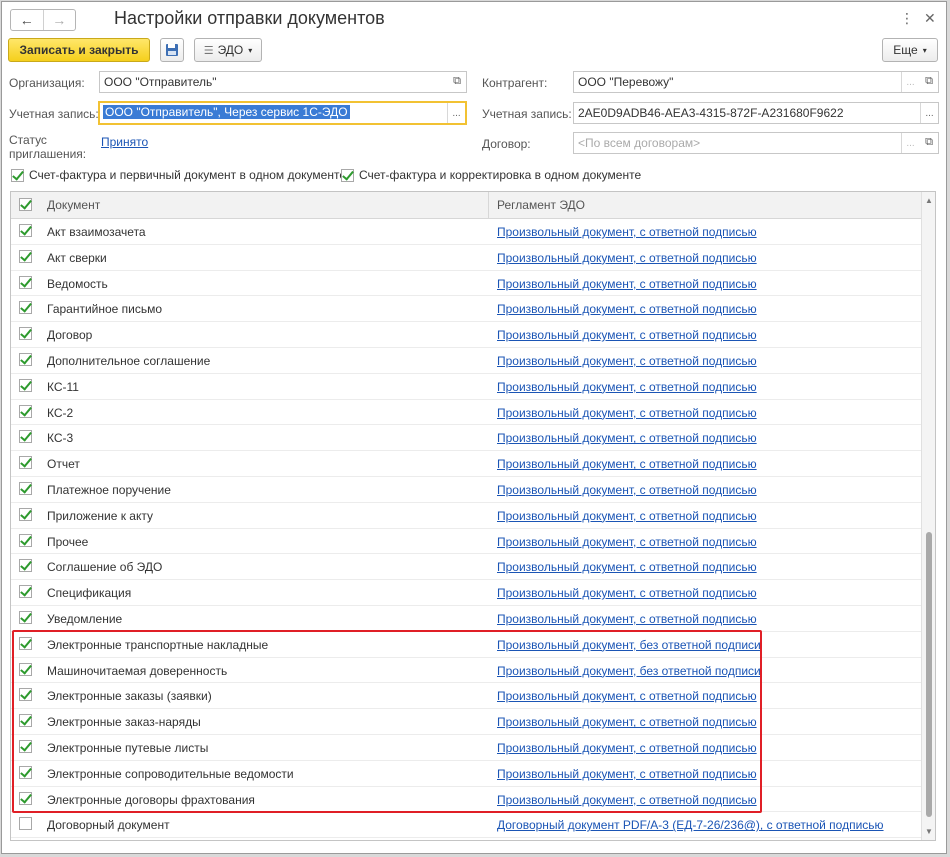 This screenshot has width=950, height=857. Describe the element at coordinates (59, 20) in the screenshot. I see `forward-arrow-icon: →` at that location.